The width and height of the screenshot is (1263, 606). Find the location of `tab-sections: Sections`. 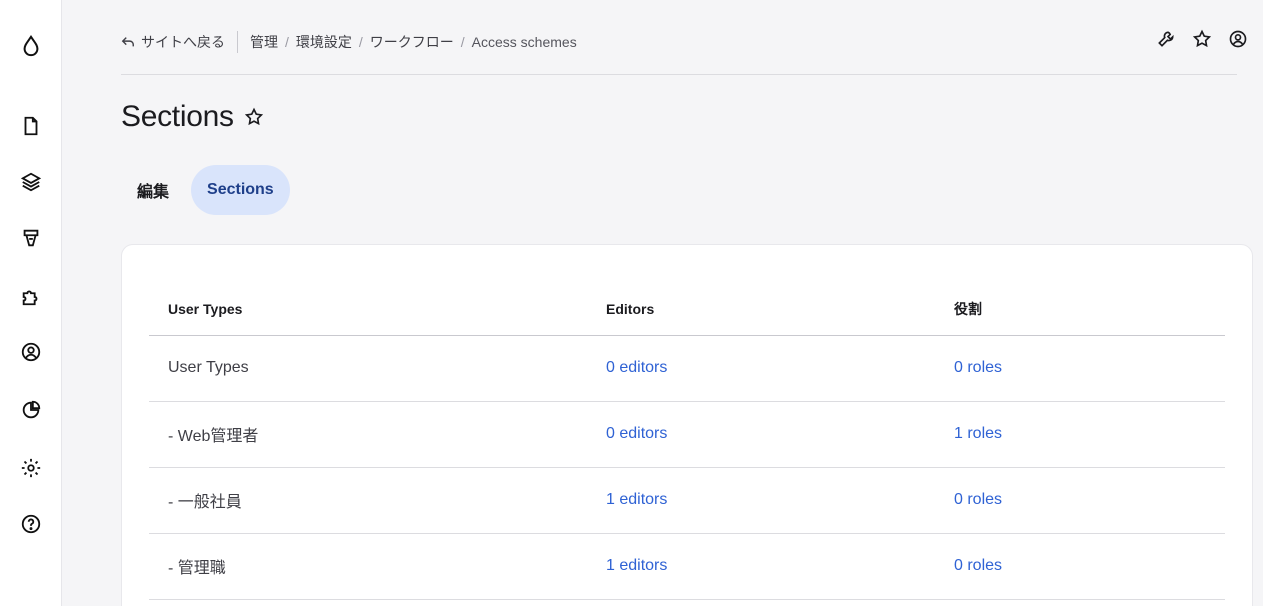

tab-sections: Sections is located at coordinates (240, 190).